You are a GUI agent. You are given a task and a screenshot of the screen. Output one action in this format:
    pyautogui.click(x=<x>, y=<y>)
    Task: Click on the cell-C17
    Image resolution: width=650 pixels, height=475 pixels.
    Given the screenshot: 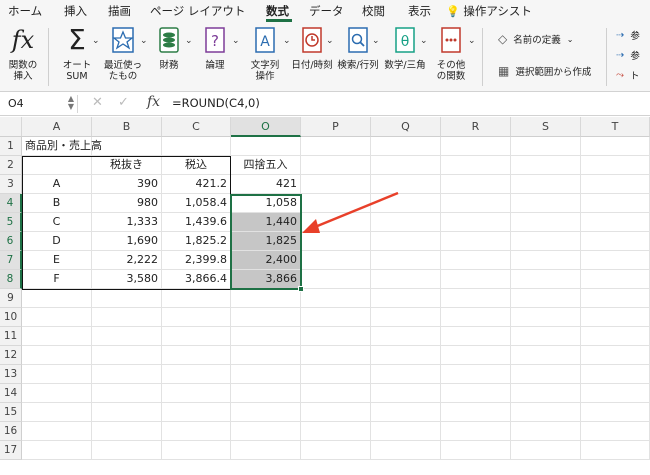 What is the action you would take?
    pyautogui.click(x=196, y=450)
    